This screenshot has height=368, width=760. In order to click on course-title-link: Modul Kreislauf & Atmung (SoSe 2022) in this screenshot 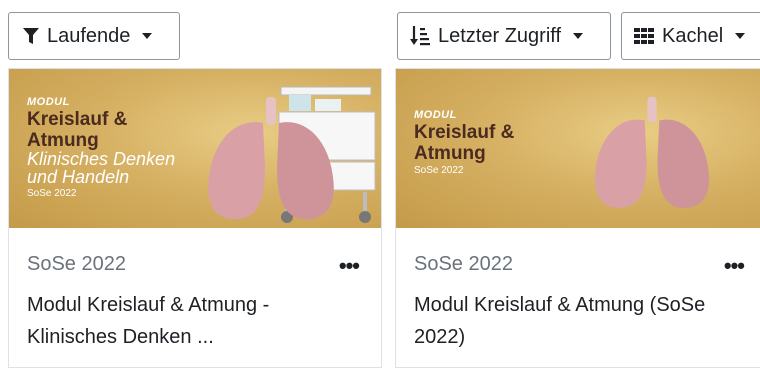, I will do `click(574, 321)`.